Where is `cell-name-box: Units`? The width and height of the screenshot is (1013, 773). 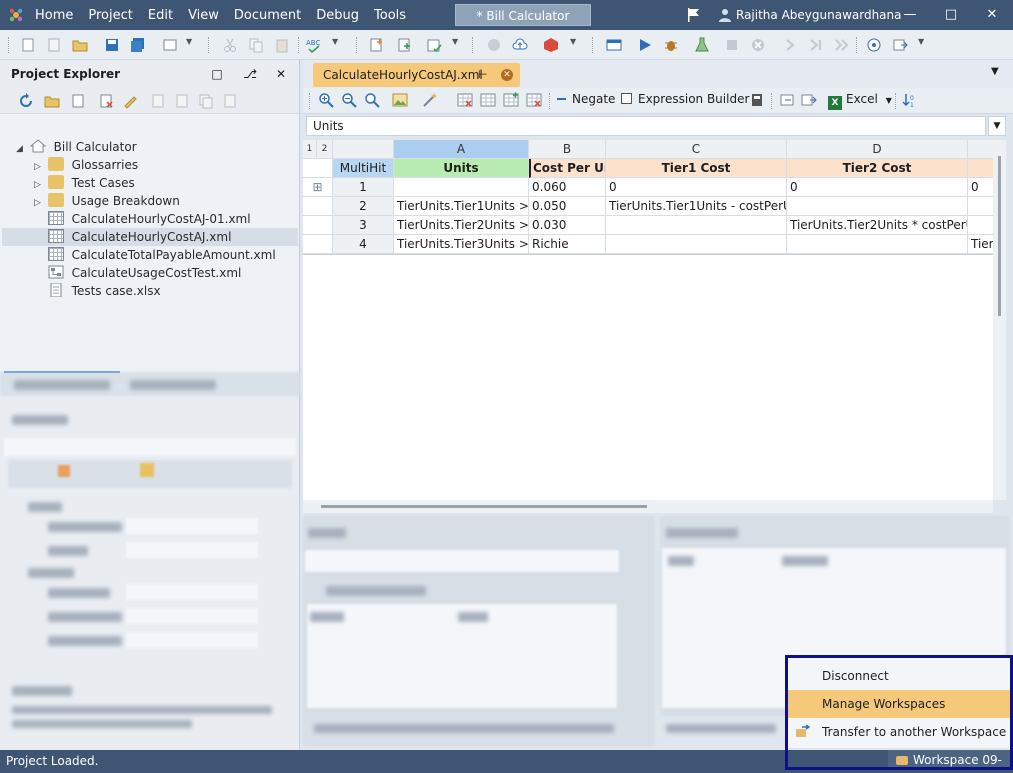 cell-name-box: Units is located at coordinates (646, 126).